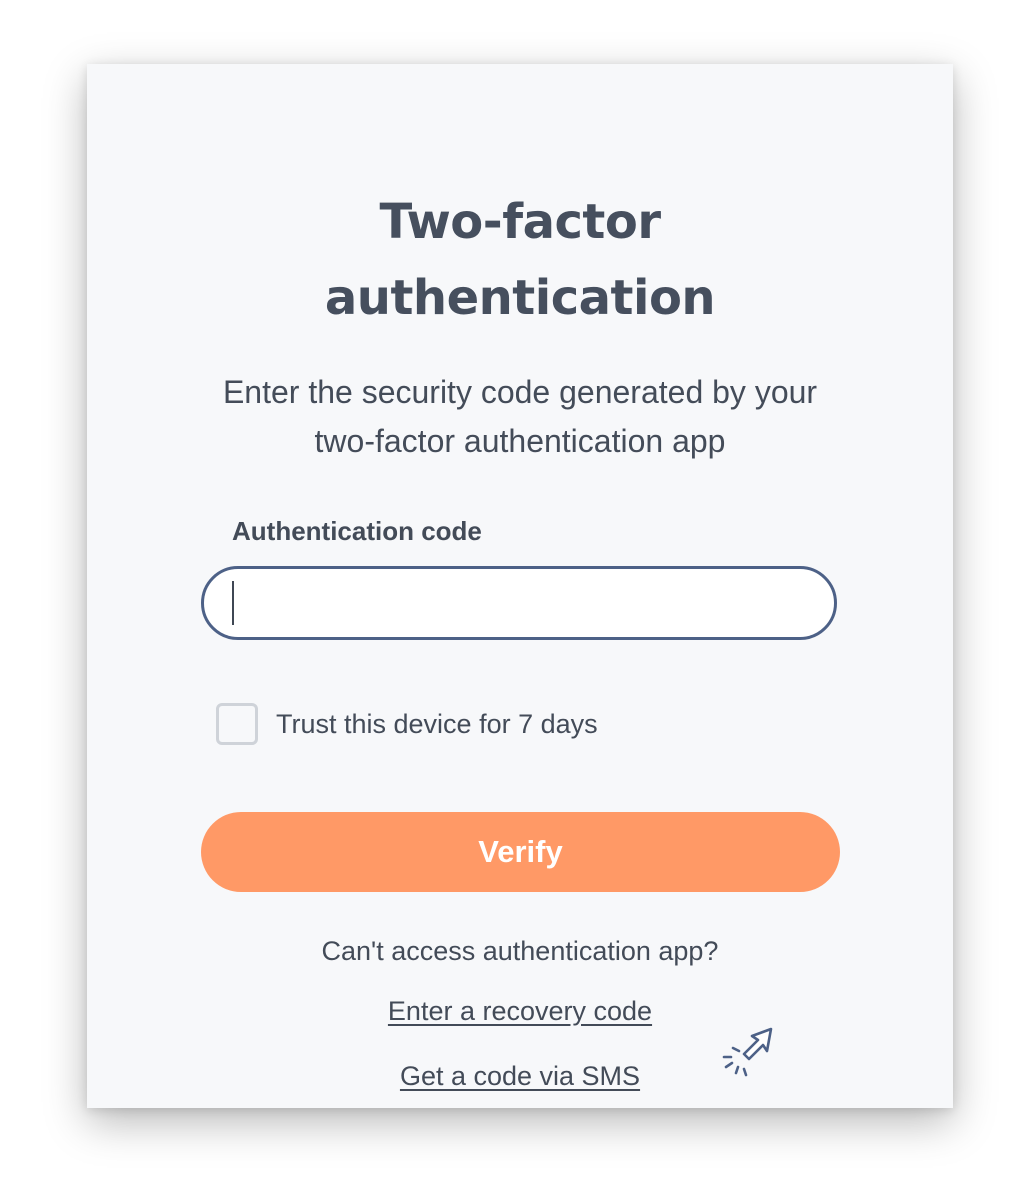 Image resolution: width=1017 pixels, height=1195 pixels. Describe the element at coordinates (519, 603) in the screenshot. I see `authentication-code-input` at that location.